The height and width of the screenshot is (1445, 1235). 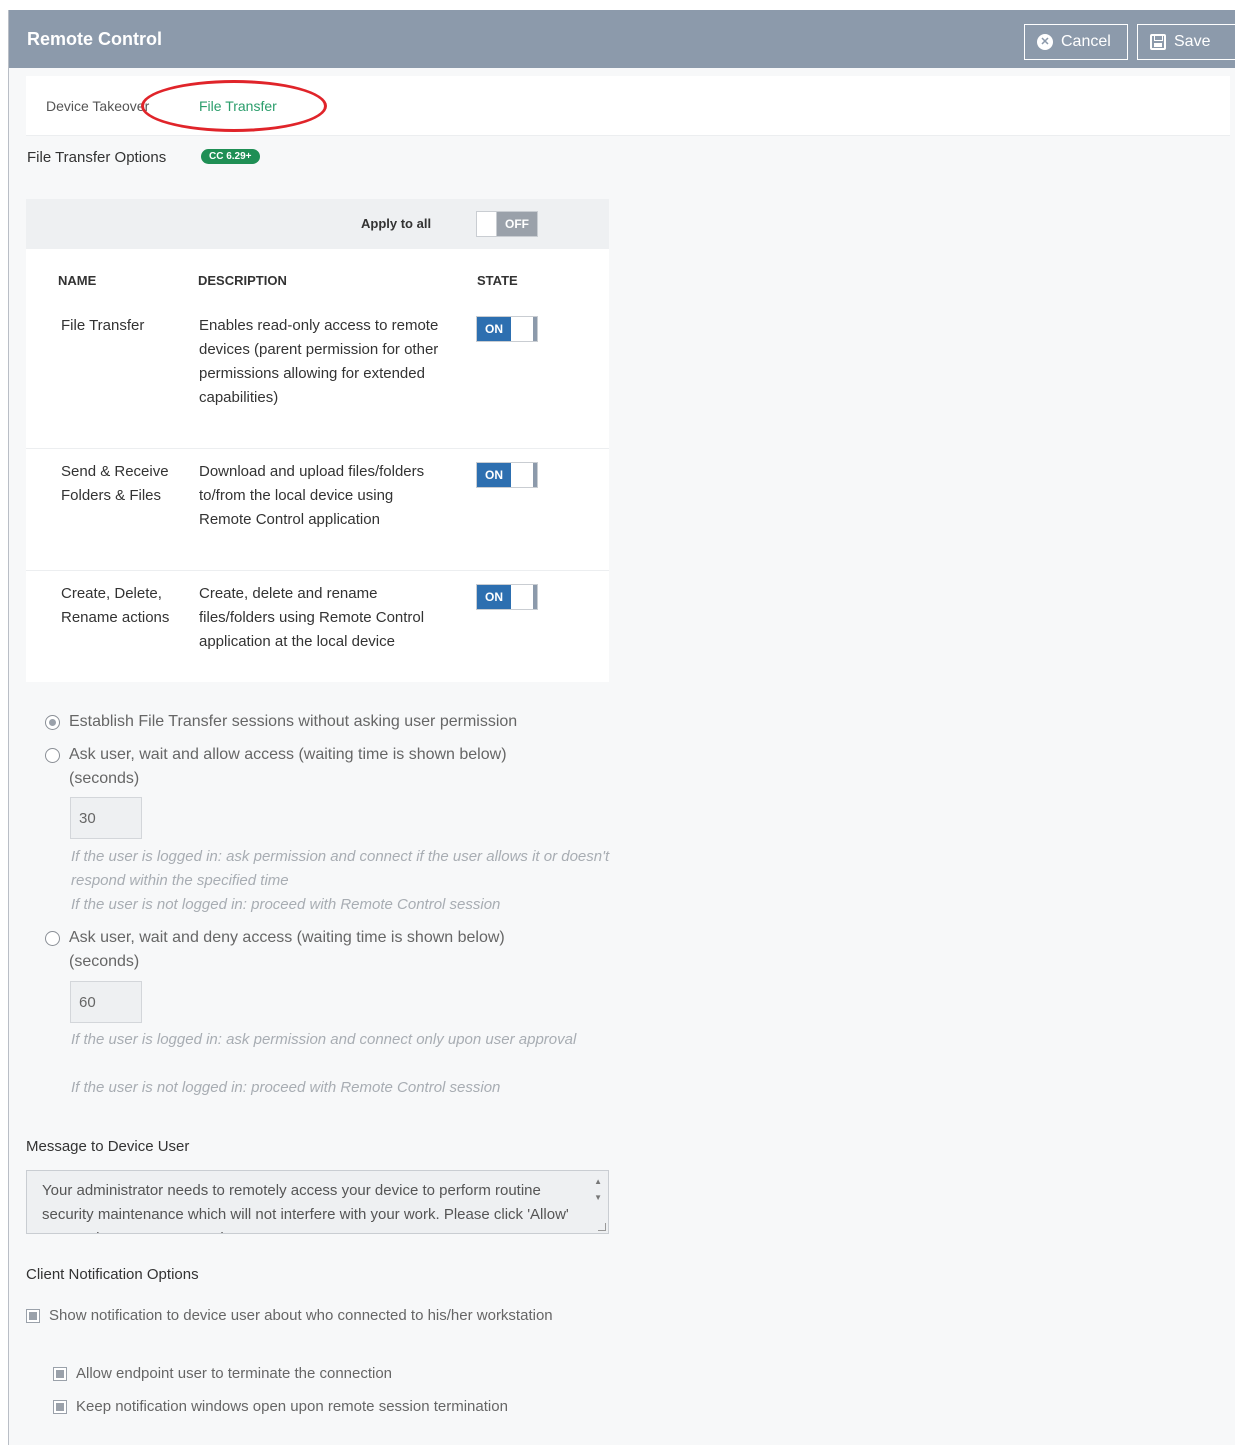 I want to click on column-header-name: NAME, so click(x=77, y=280).